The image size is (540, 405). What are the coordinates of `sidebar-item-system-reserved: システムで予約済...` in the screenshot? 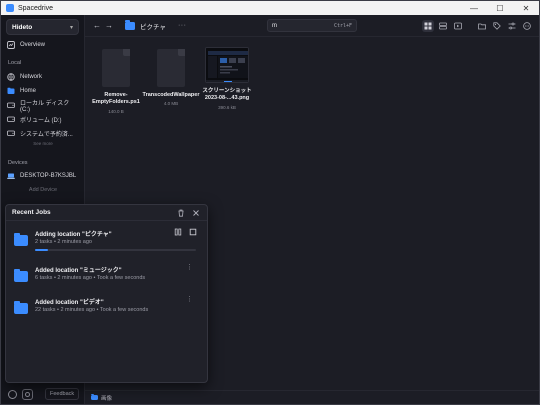 It's located at (43, 133).